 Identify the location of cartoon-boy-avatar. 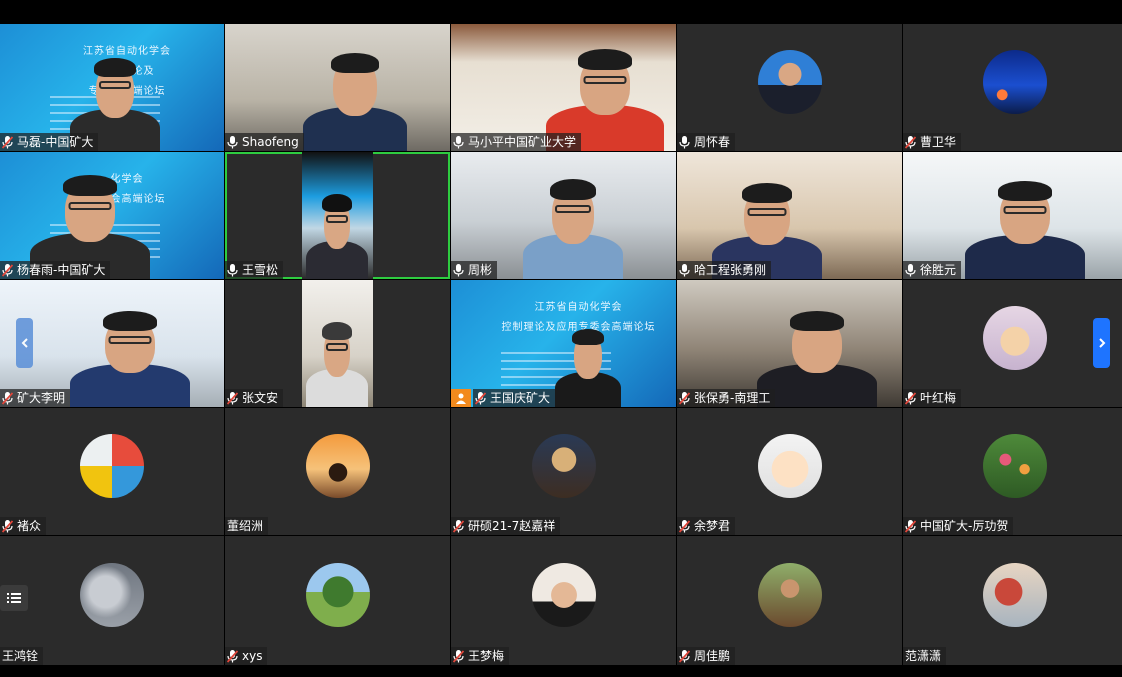
(789, 465).